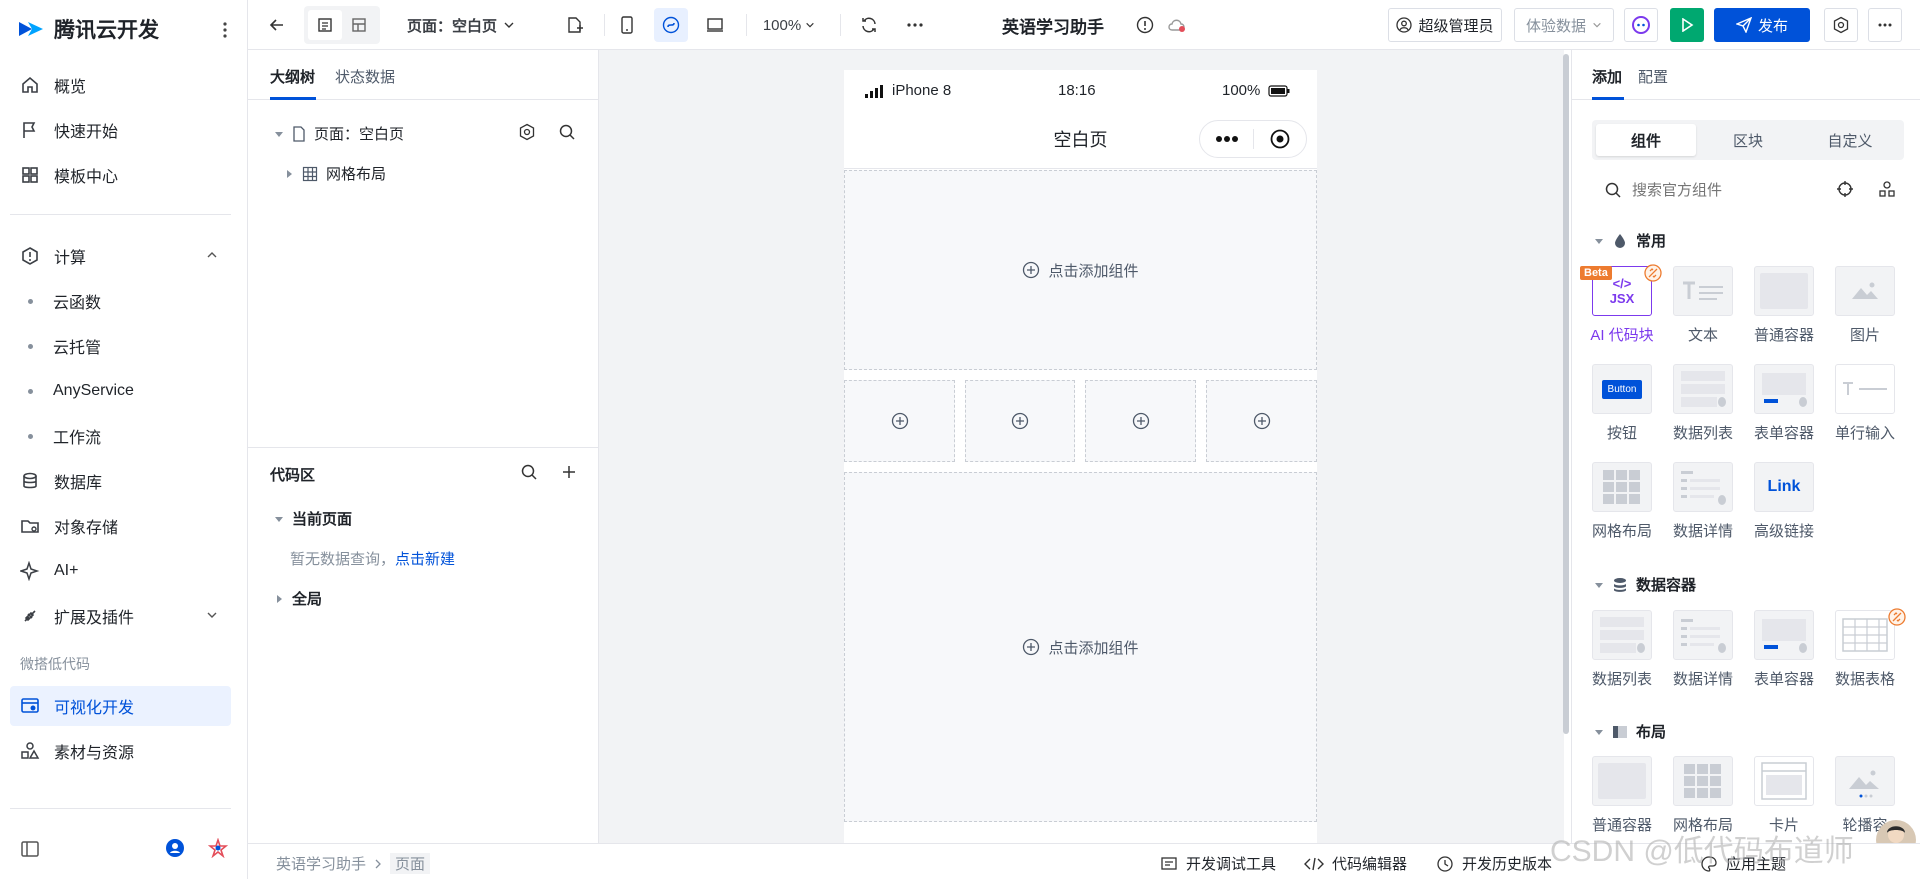  I want to click on tree-global: 全局, so click(298, 598).